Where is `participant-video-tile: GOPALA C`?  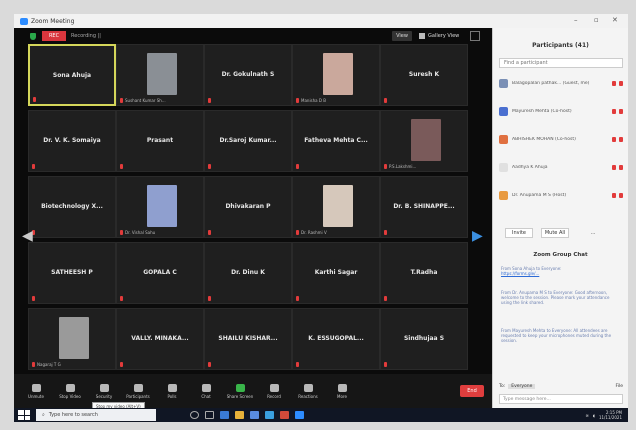
participant-video-tile: GOPALA C is located at coordinates (160, 273).